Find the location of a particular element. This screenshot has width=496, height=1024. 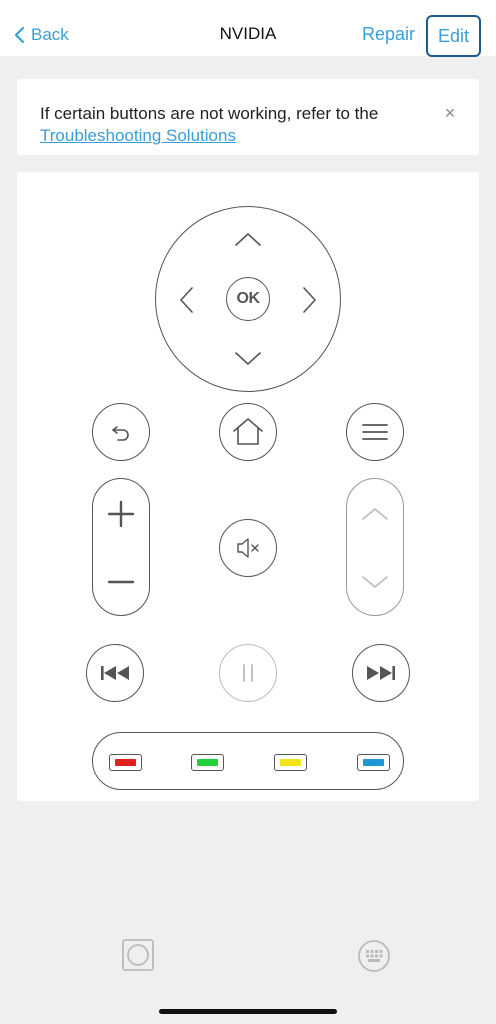

chevron-right-icon is located at coordinates (309, 300).